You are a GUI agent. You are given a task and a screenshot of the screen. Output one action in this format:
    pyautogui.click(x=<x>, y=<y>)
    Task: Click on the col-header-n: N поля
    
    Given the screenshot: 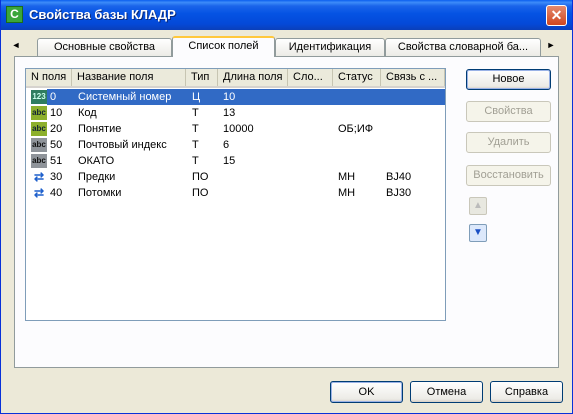 What is the action you would take?
    pyautogui.click(x=49, y=77)
    